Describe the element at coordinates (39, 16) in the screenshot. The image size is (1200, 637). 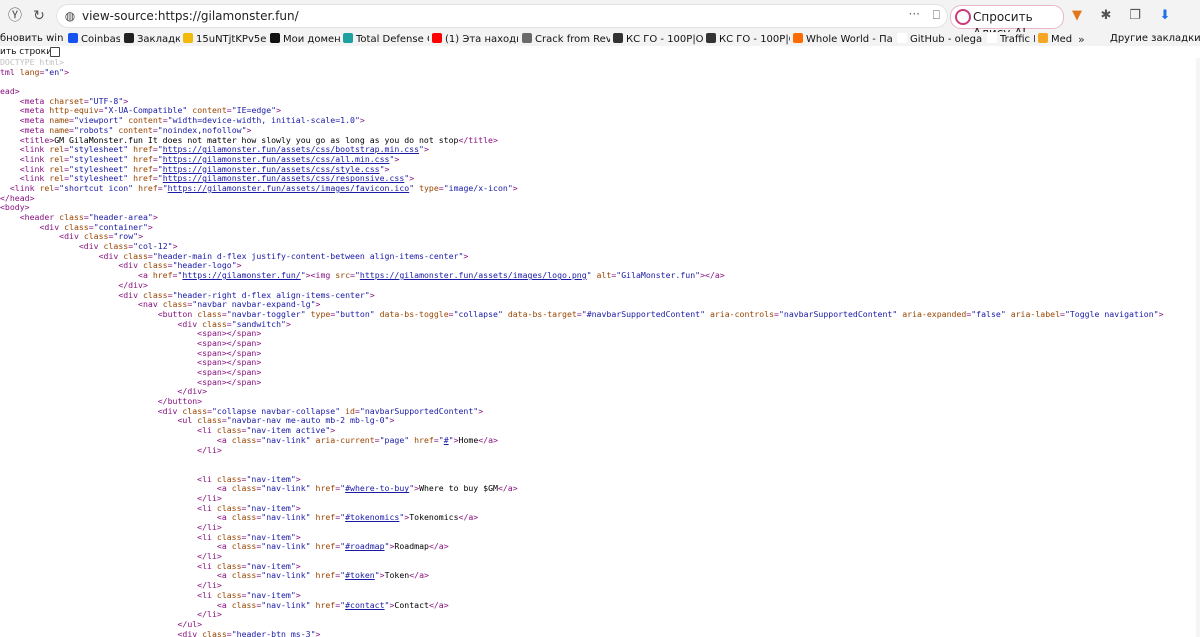
I see `reload-icon: ↻` at that location.